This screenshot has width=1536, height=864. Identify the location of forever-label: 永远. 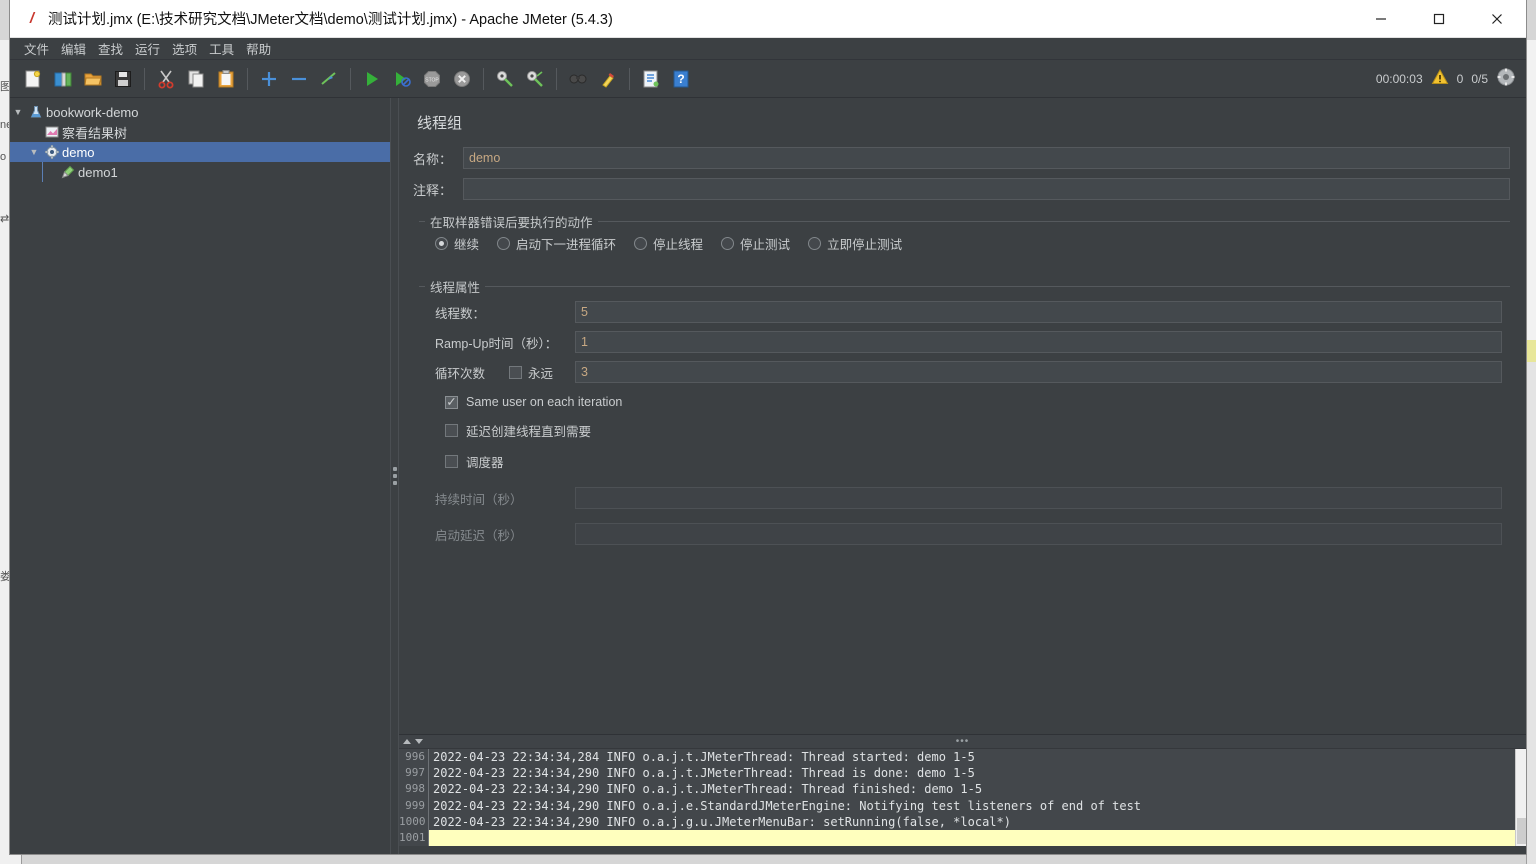
(541, 373).